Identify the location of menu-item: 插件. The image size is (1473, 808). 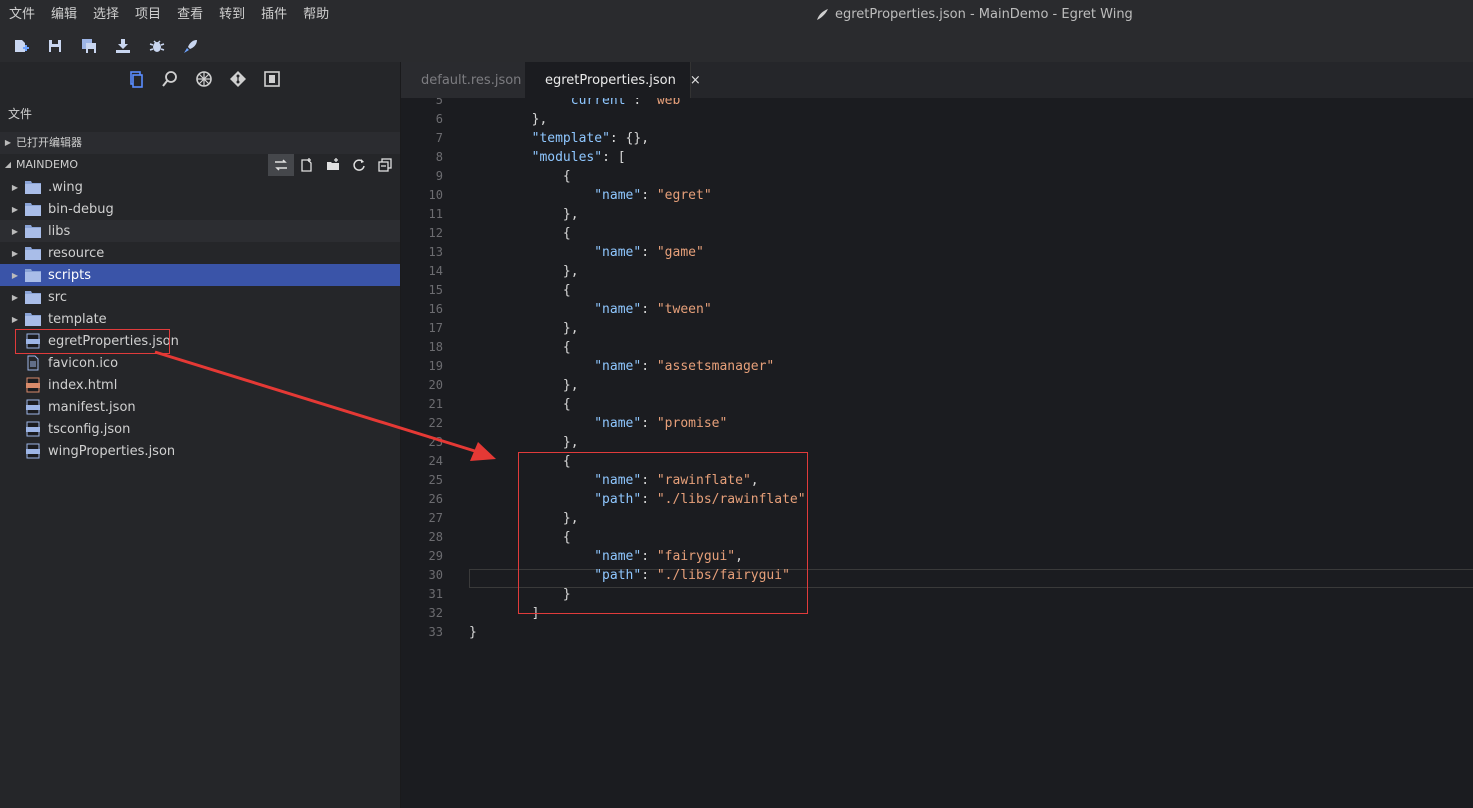
(274, 15).